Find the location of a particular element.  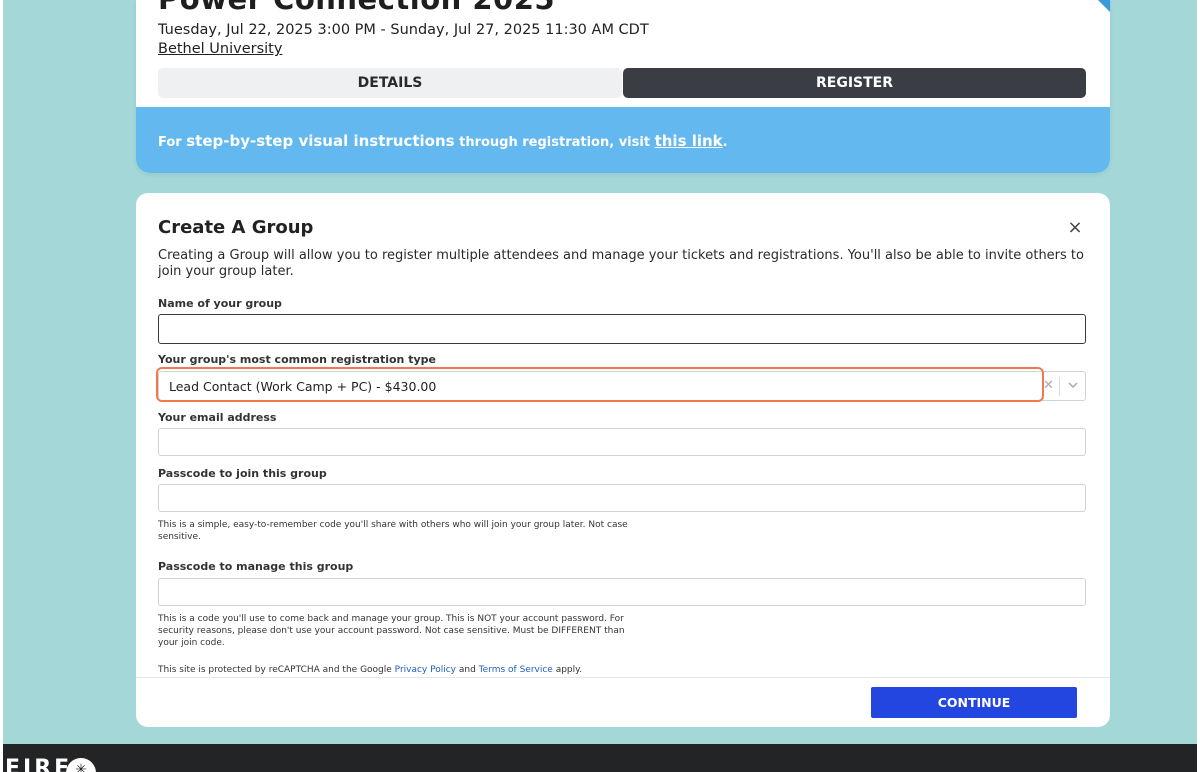

email-label: Your email address is located at coordinates (217, 417).